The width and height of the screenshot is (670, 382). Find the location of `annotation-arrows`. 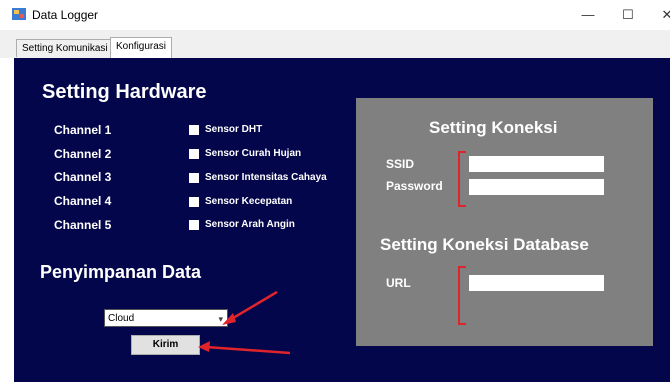

annotation-arrows is located at coordinates (244, 322).